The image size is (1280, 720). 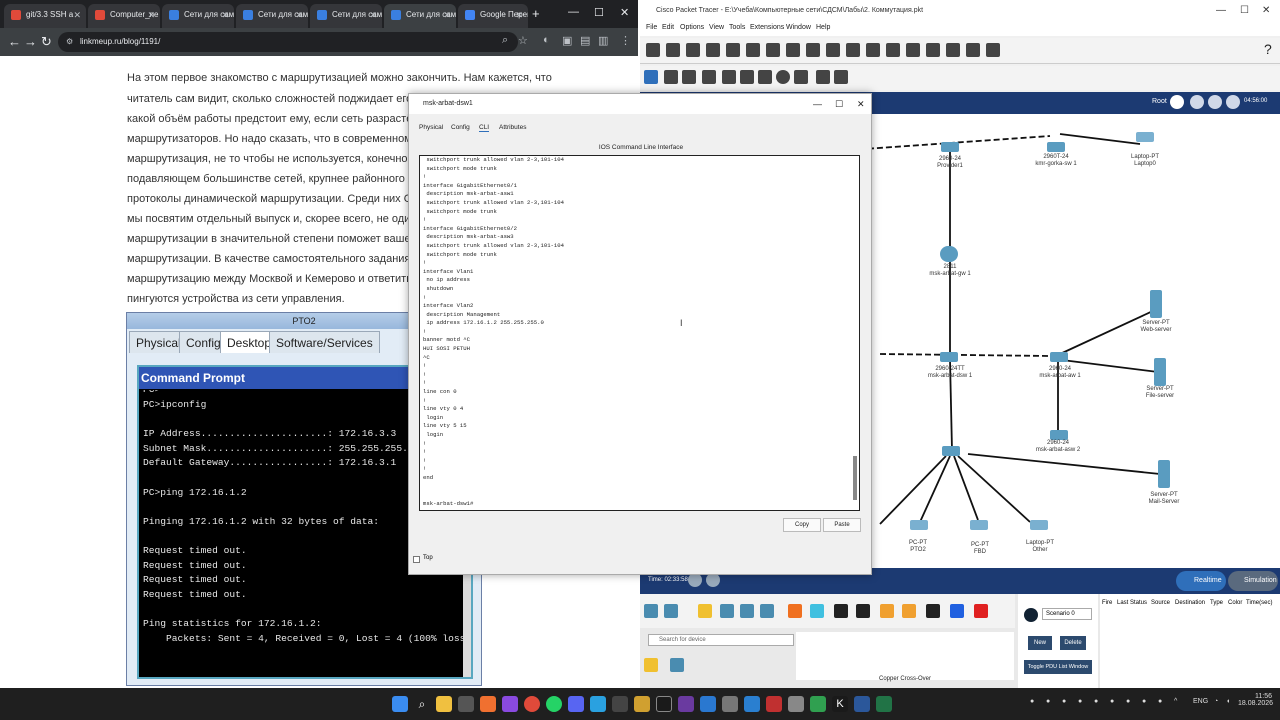 I want to click on complex-pdu-icon, so click(x=841, y=77).